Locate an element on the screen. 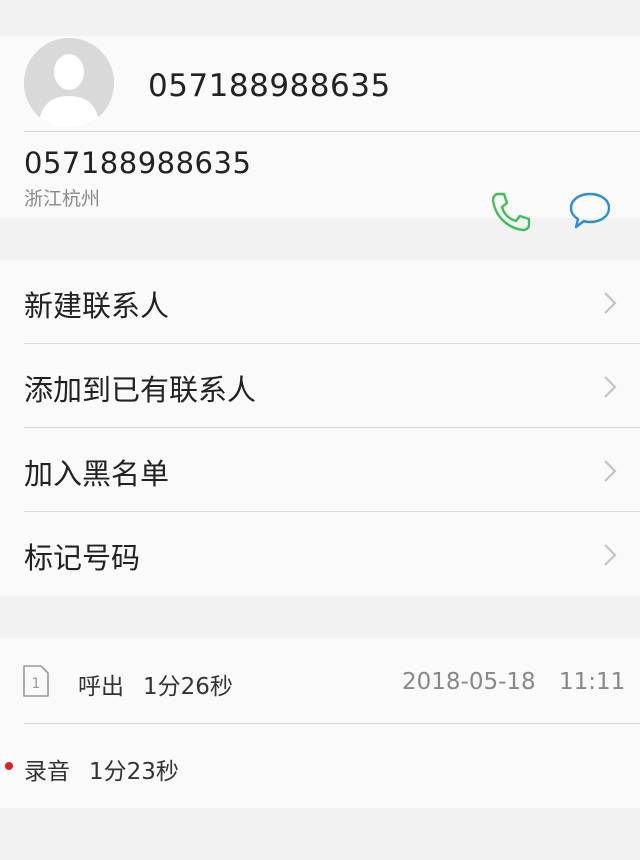 This screenshot has height=860, width=640. call-time: 11:11 is located at coordinates (592, 682).